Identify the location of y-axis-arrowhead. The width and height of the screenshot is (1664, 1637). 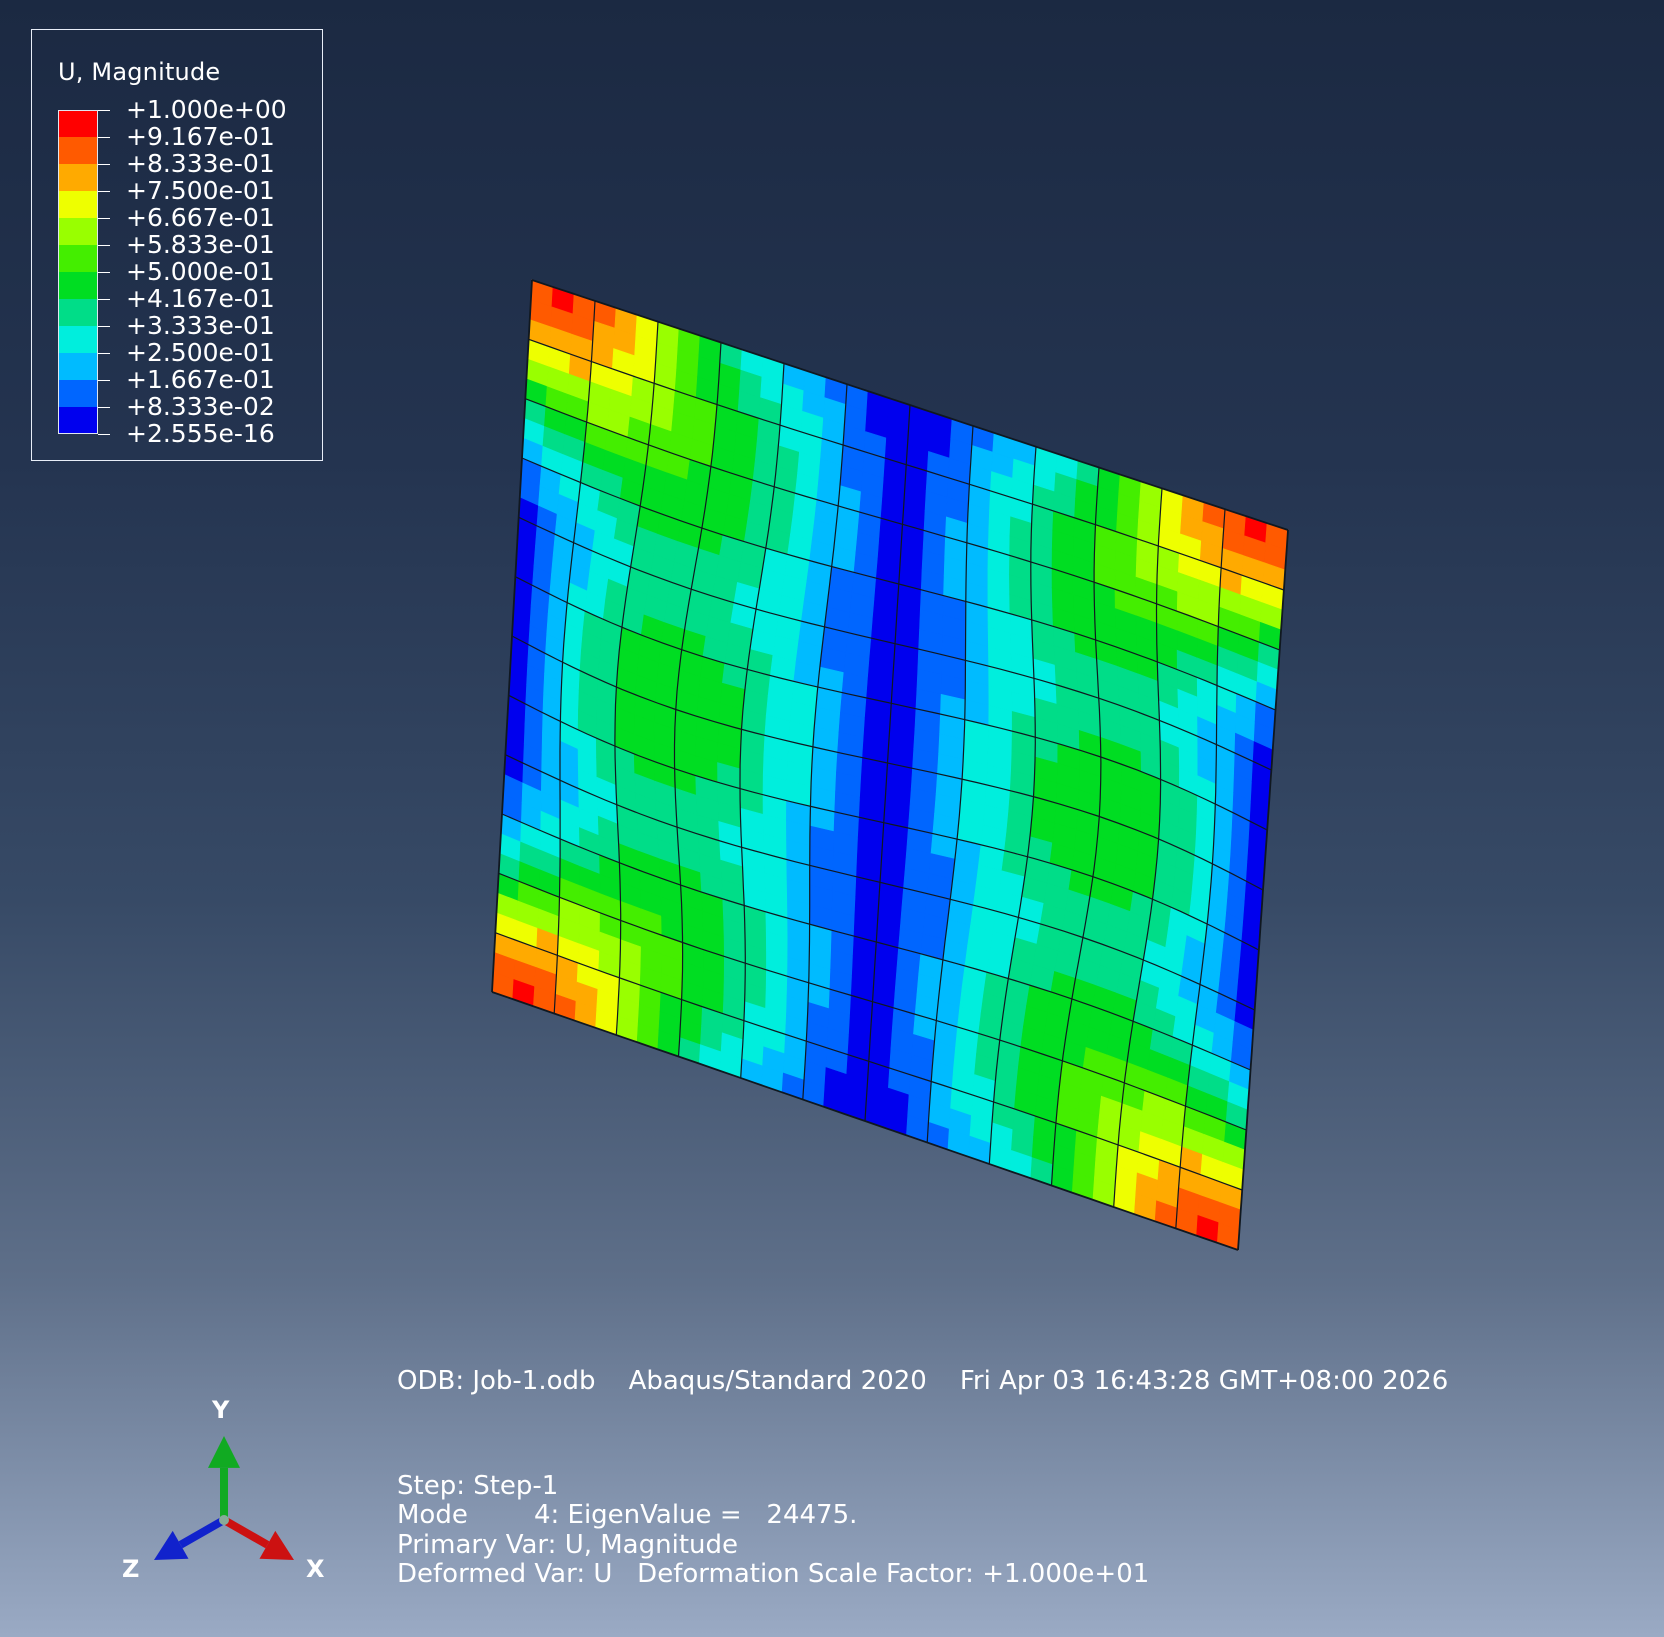
(224, 1452).